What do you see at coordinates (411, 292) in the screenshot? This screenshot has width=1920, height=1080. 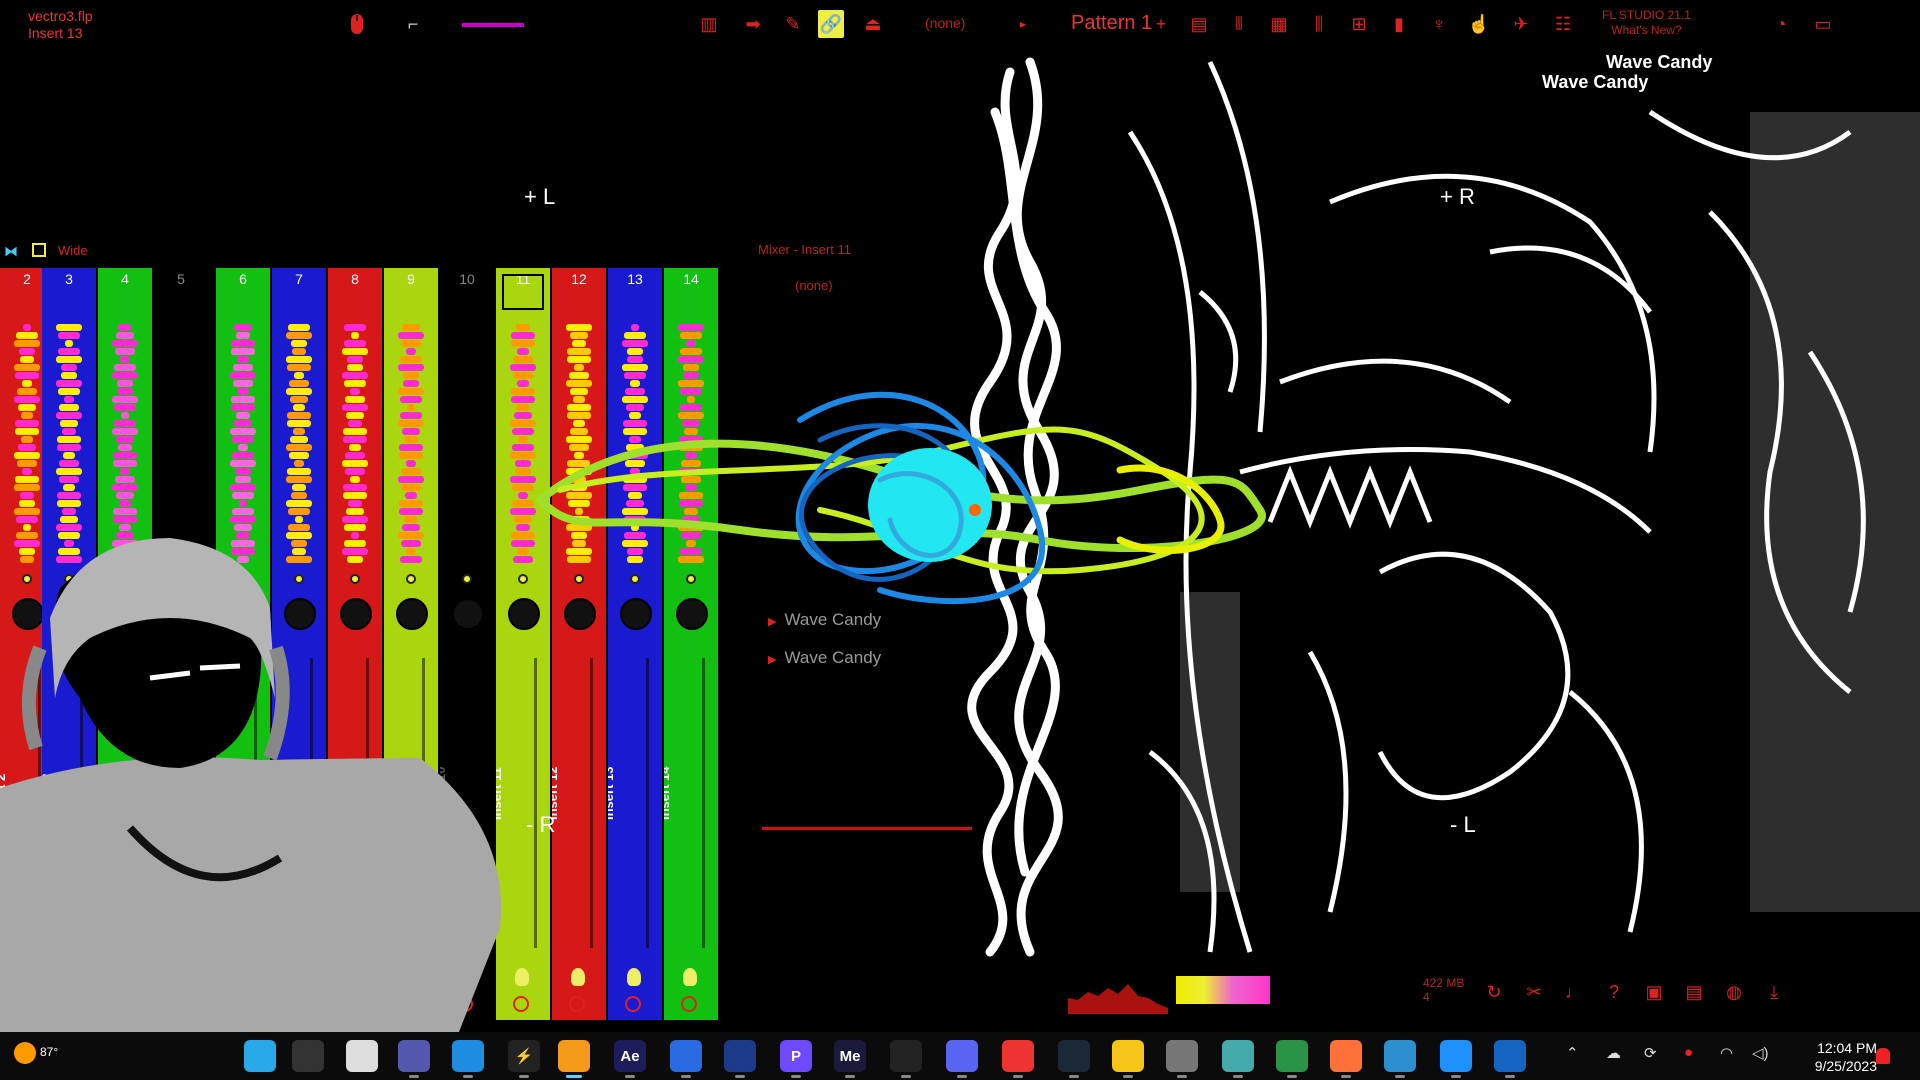 I see `track-number: 9` at bounding box center [411, 292].